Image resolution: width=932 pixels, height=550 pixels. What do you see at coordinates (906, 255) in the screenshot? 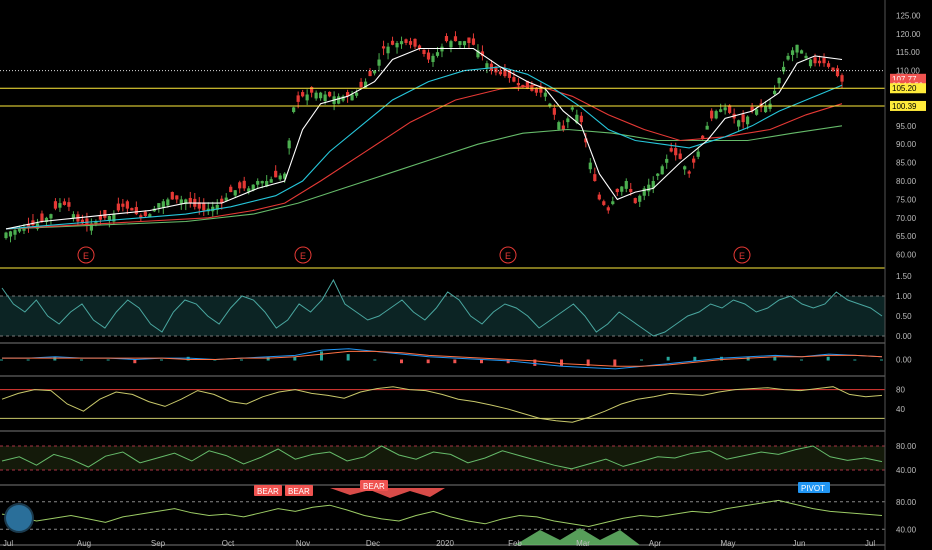
I see `price-tick-label: 60.00` at bounding box center [906, 255].